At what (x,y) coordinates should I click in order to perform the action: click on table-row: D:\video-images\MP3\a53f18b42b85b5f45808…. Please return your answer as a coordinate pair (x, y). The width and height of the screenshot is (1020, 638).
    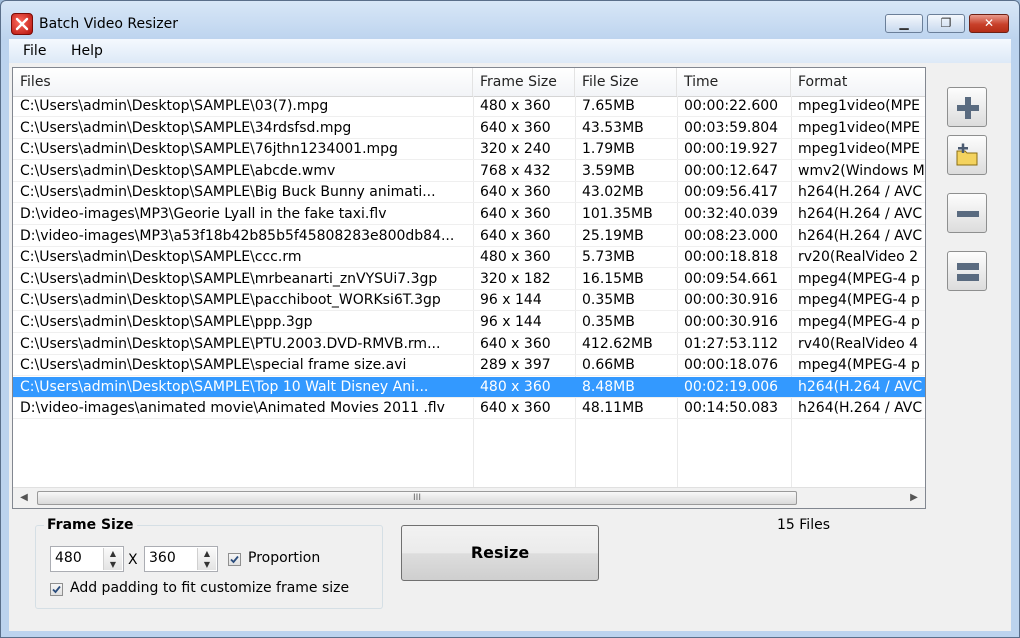
    Looking at the image, I should click on (469, 236).